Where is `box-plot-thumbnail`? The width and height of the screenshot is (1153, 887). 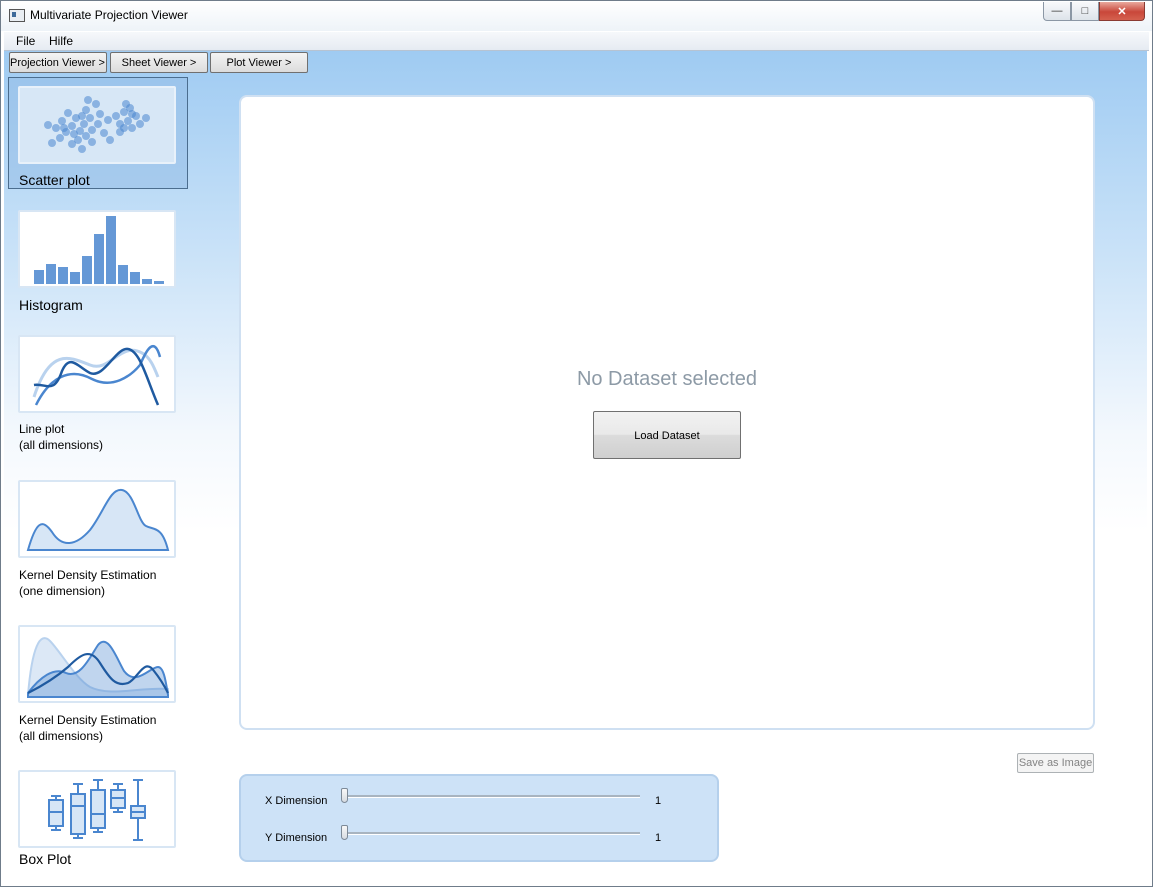
box-plot-thumbnail is located at coordinates (97, 809).